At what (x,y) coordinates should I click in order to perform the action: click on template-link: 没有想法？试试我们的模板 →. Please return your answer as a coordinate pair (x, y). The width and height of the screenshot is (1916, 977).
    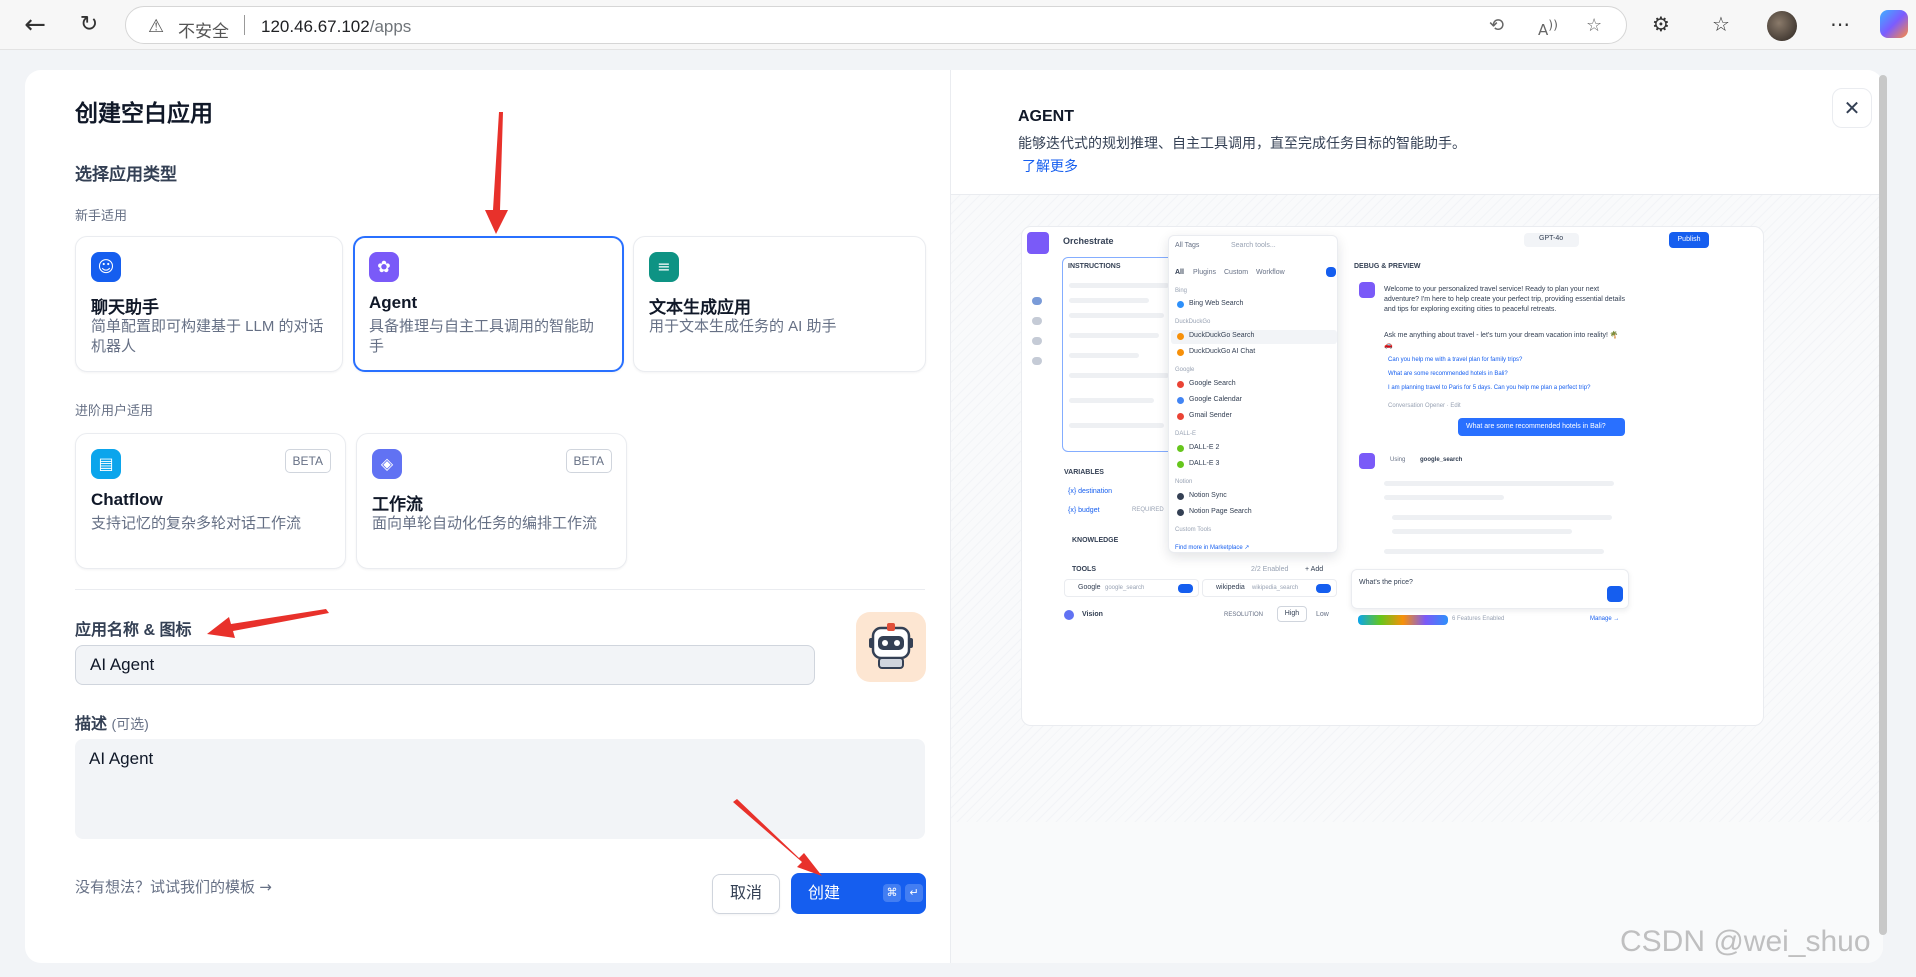
    Looking at the image, I should click on (173, 886).